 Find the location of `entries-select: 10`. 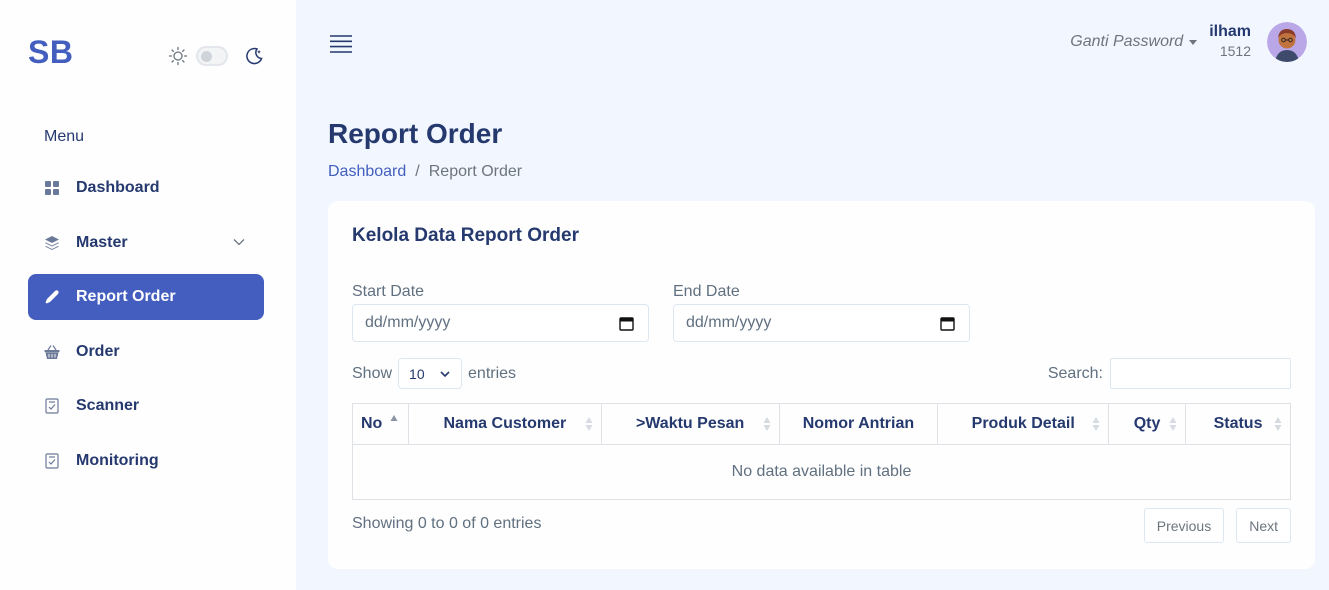

entries-select: 10 is located at coordinates (430, 373).